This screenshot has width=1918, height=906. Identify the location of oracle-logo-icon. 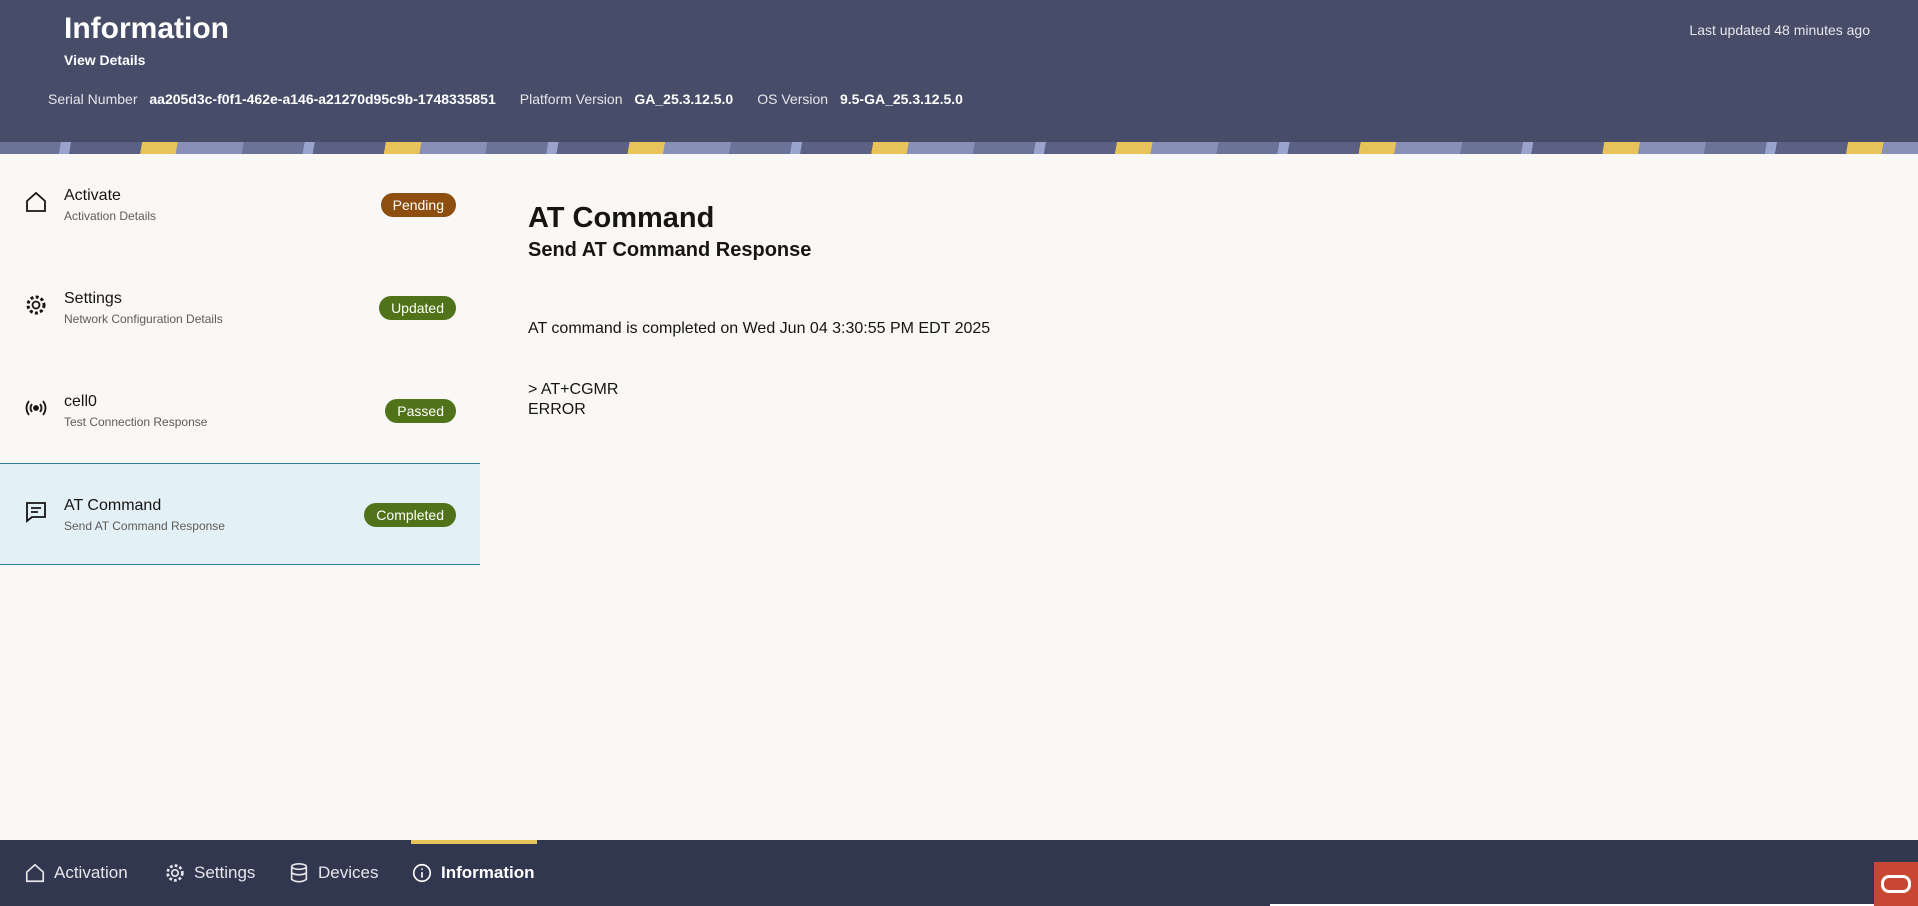
(1896, 884).